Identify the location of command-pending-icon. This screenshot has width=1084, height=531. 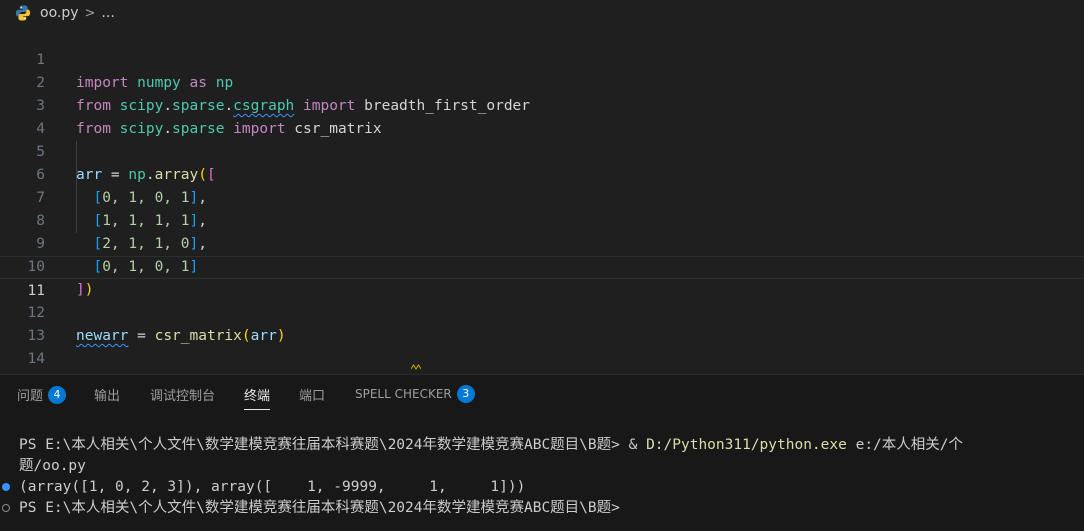
(6, 508).